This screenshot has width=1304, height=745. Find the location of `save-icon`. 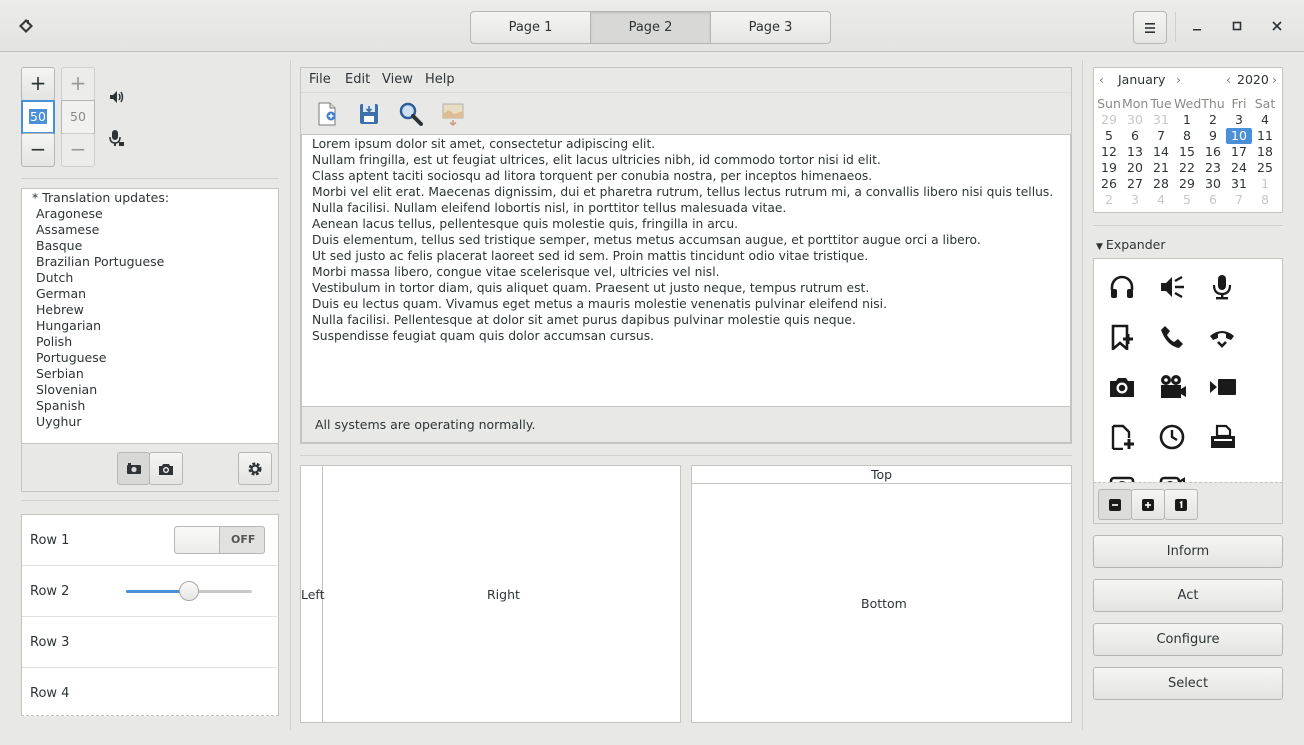

save-icon is located at coordinates (370, 114).